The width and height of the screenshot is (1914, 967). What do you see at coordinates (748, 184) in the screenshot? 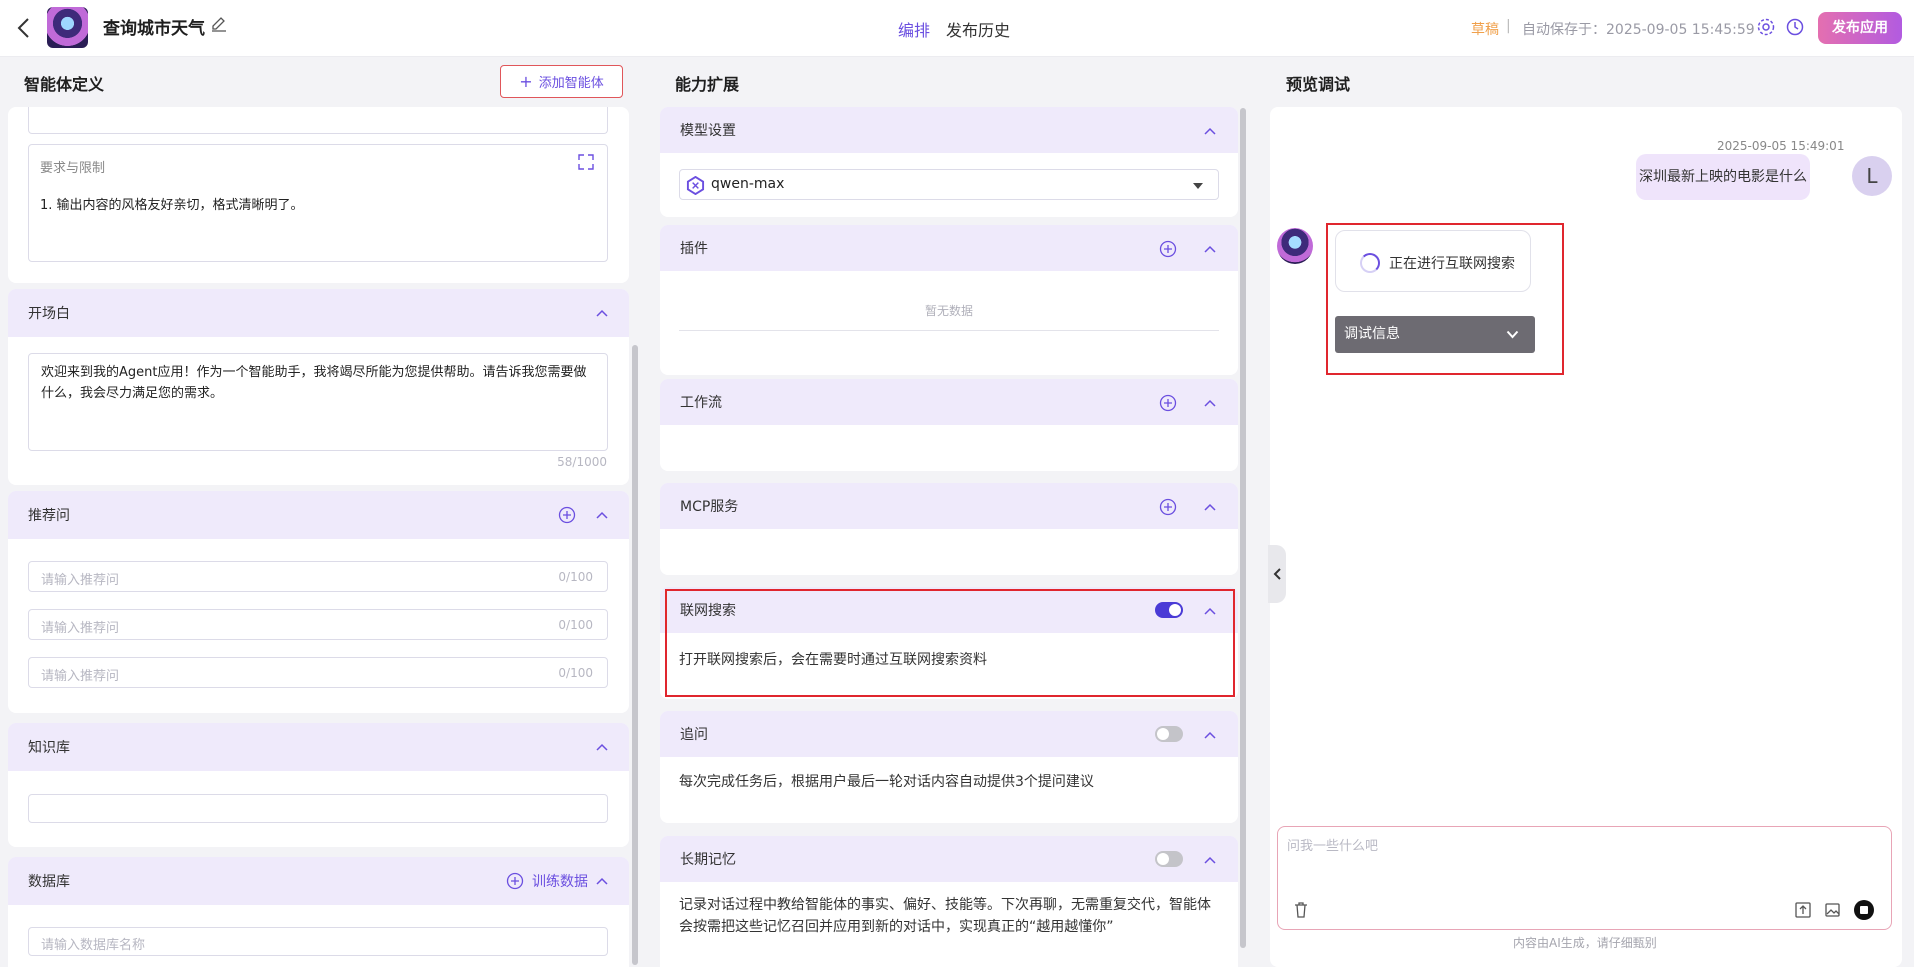
I see `model-selected: qwen-max` at bounding box center [748, 184].